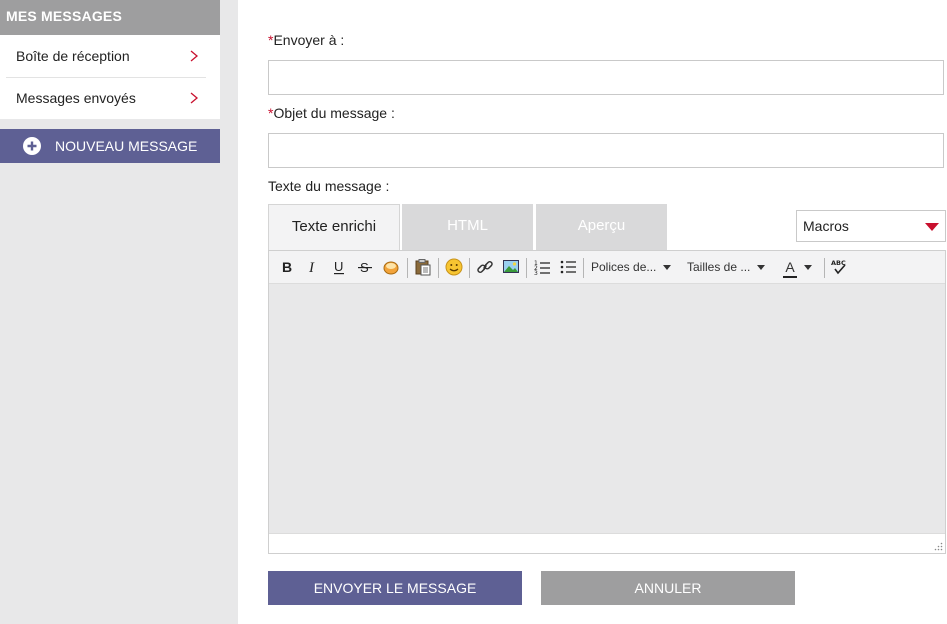 The image size is (947, 624). I want to click on new-message-button: NOUVEAU MESSAGE, so click(110, 146).